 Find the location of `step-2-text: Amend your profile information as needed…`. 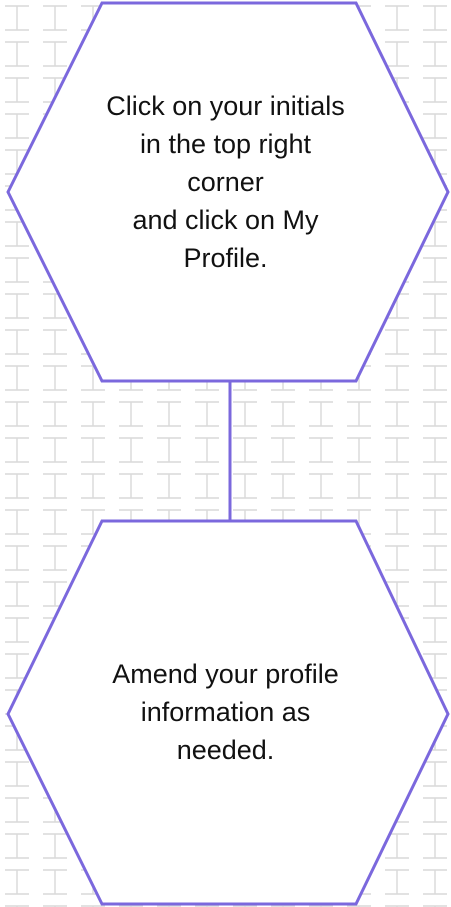

step-2-text: Amend your profile information as needed… is located at coordinates (225, 712).